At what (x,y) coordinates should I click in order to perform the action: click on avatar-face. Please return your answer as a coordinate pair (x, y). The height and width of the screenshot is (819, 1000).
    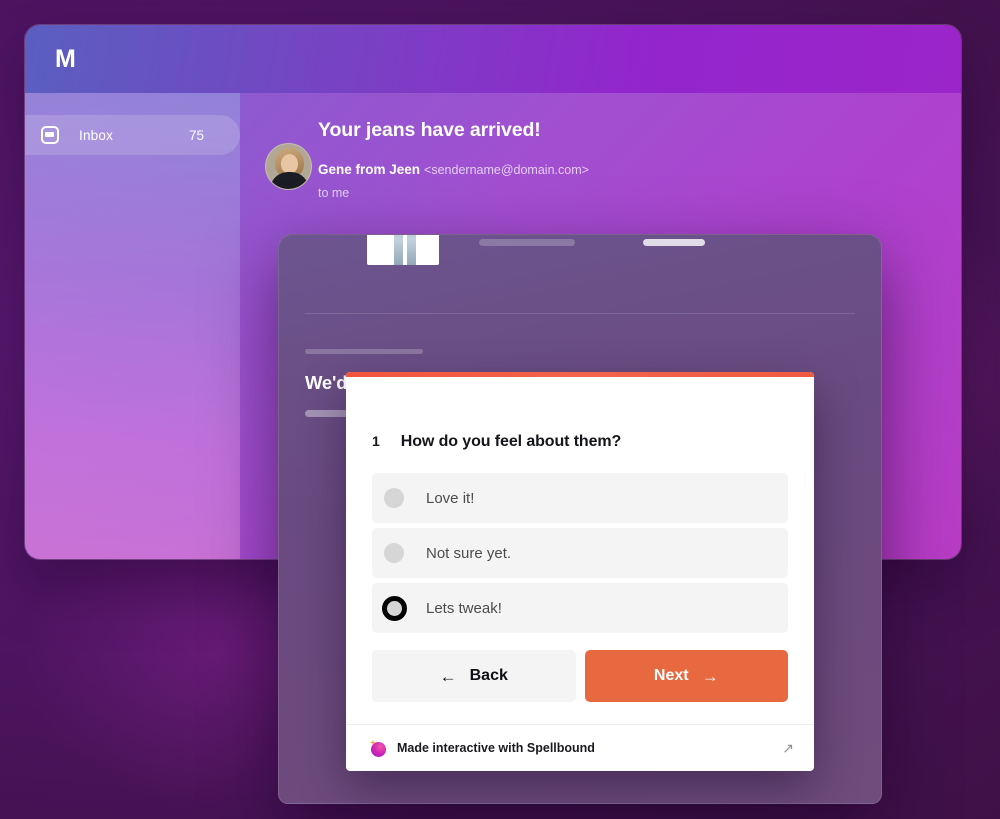
    Looking at the image, I should click on (289, 164).